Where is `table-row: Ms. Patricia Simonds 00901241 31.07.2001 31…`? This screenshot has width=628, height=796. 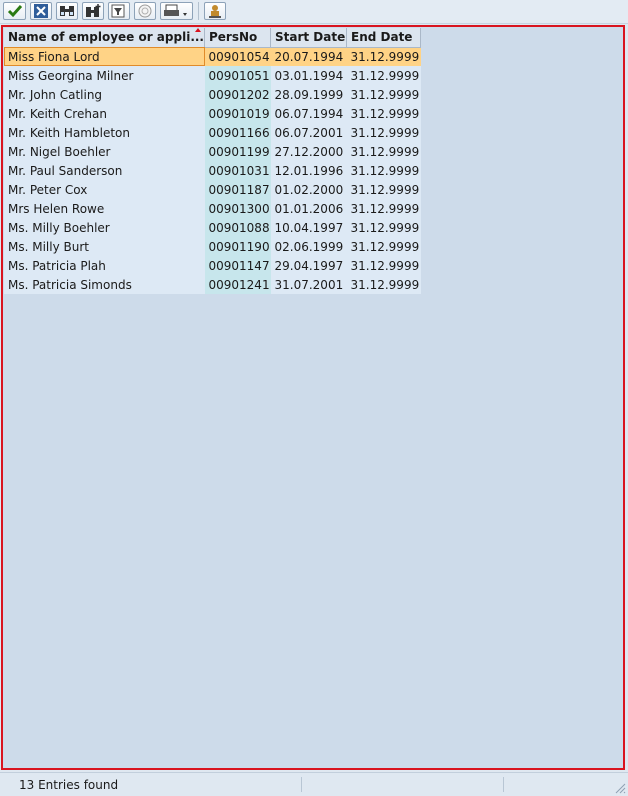
table-row: Ms. Patricia Simonds 00901241 31.07.2001 31… is located at coordinates (212, 284).